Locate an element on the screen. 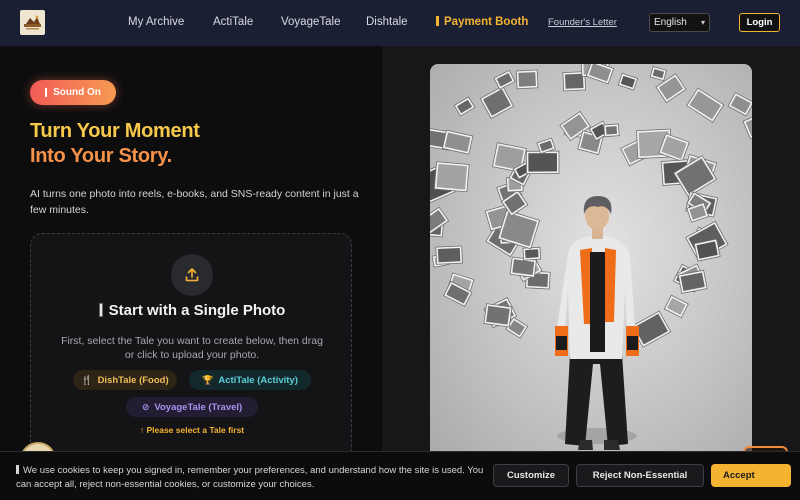  chip-voyagetale-label: VoyageTale (Travel) is located at coordinates (198, 407).